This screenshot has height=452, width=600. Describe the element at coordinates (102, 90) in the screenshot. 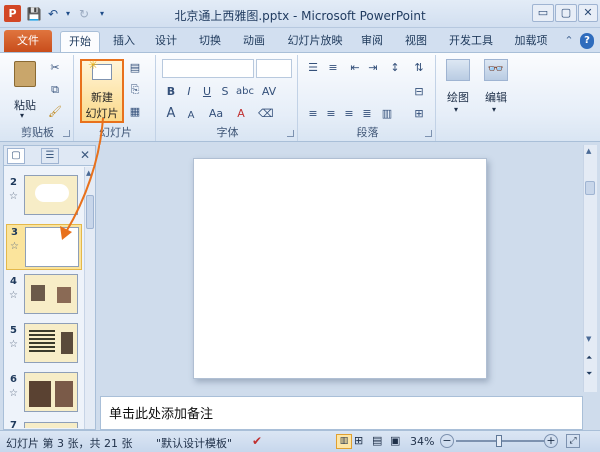

I see `new-slide-button: ✳ 新建 幻灯片` at that location.